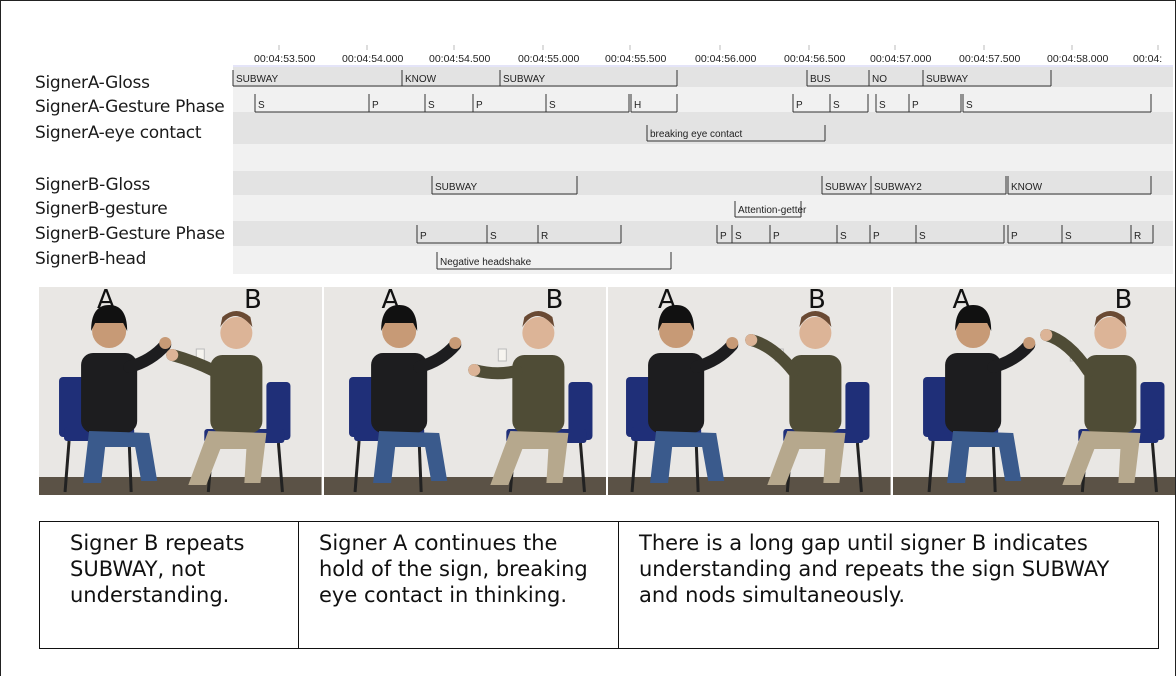  I want to click on gloss-label: Attention-getter, so click(772, 210).